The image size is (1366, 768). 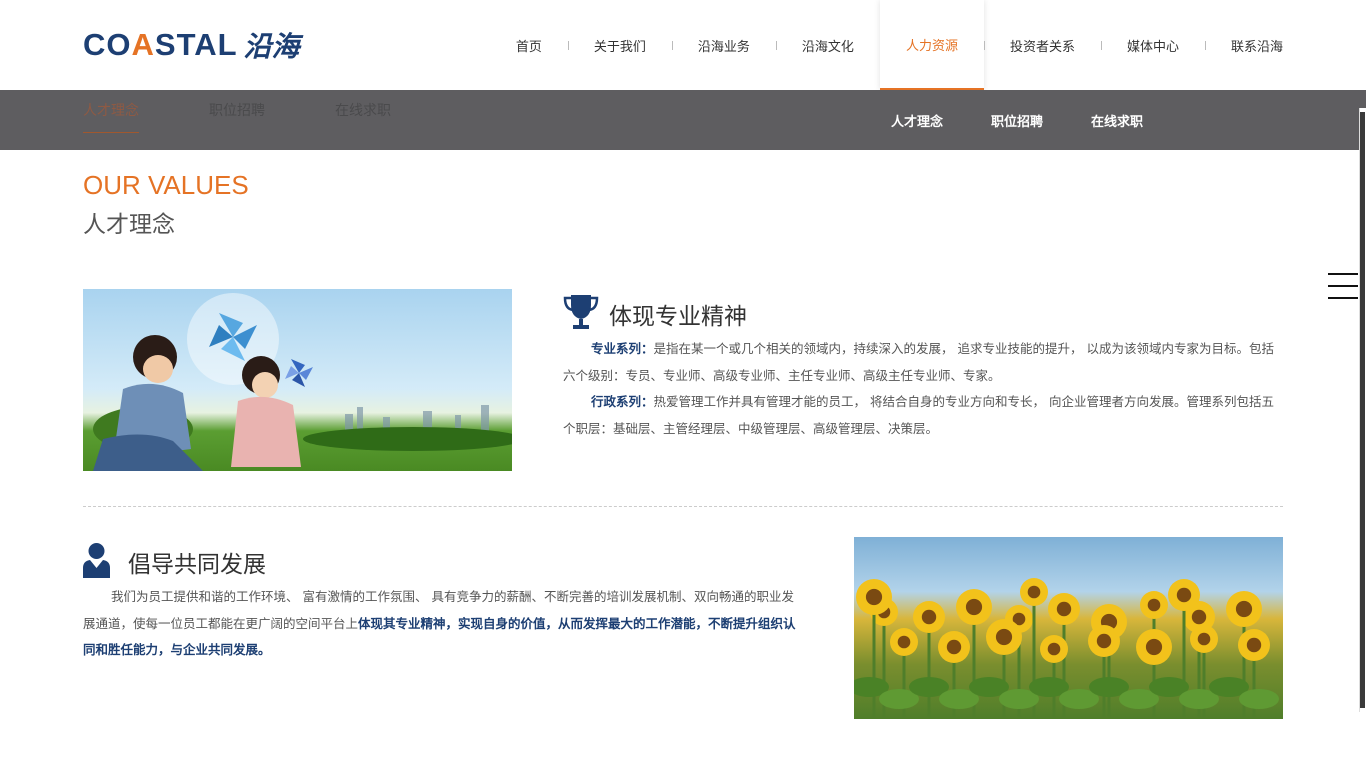 What do you see at coordinates (581, 314) in the screenshot?
I see `trophy-icon` at bounding box center [581, 314].